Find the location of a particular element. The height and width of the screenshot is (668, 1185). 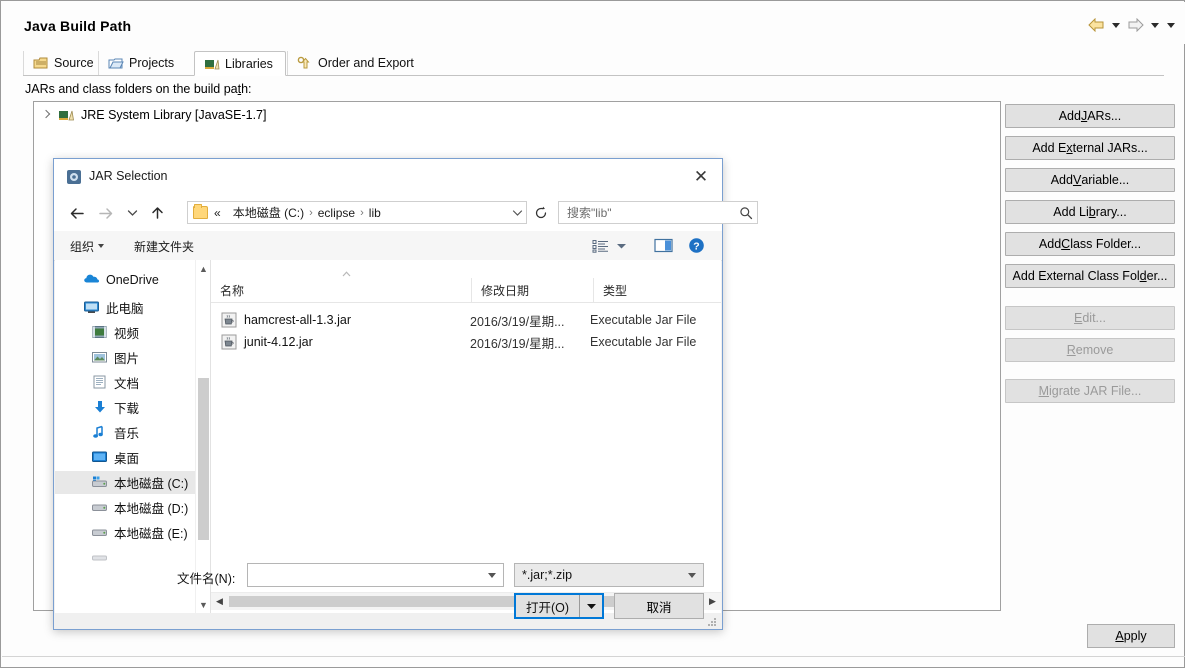

refresh-icon is located at coordinates (541, 212).